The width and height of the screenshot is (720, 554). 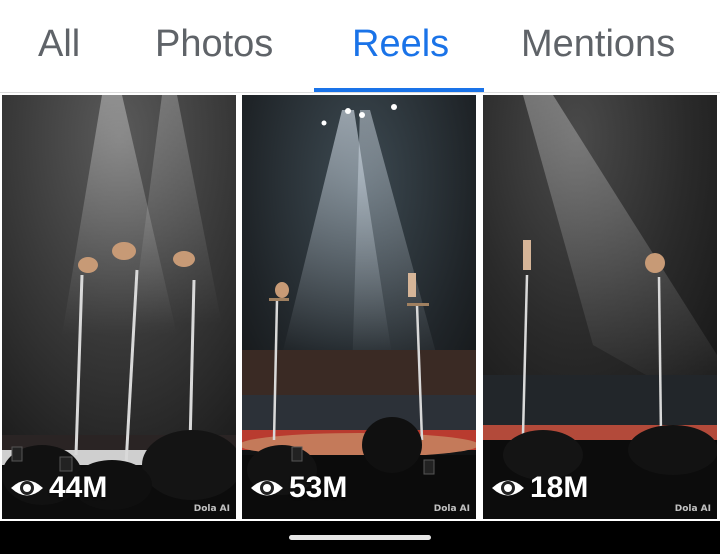 What do you see at coordinates (559, 487) in the screenshot?
I see `view-count-label: 18M` at bounding box center [559, 487].